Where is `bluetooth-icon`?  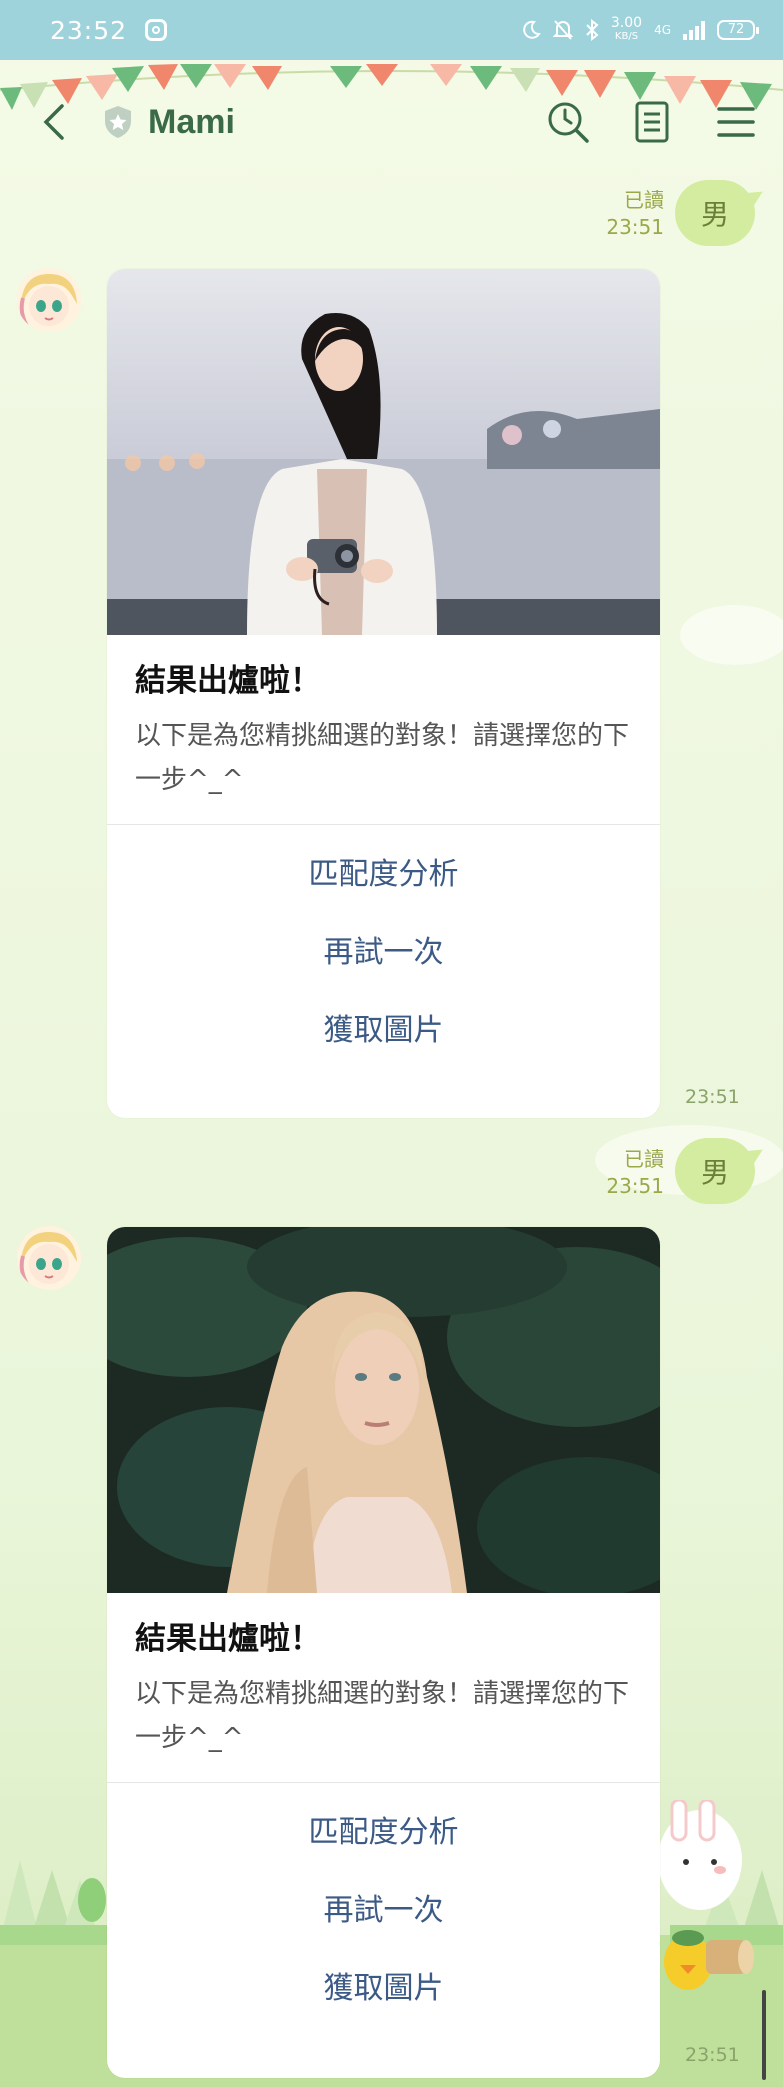
bluetooth-icon is located at coordinates (592, 30).